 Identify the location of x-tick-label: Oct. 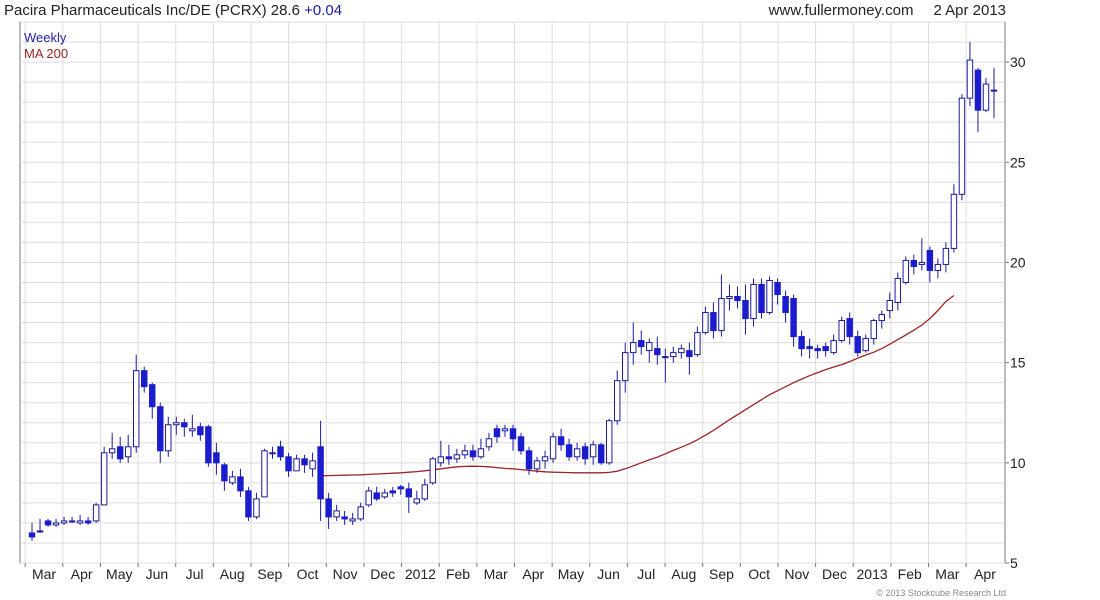
(308, 574).